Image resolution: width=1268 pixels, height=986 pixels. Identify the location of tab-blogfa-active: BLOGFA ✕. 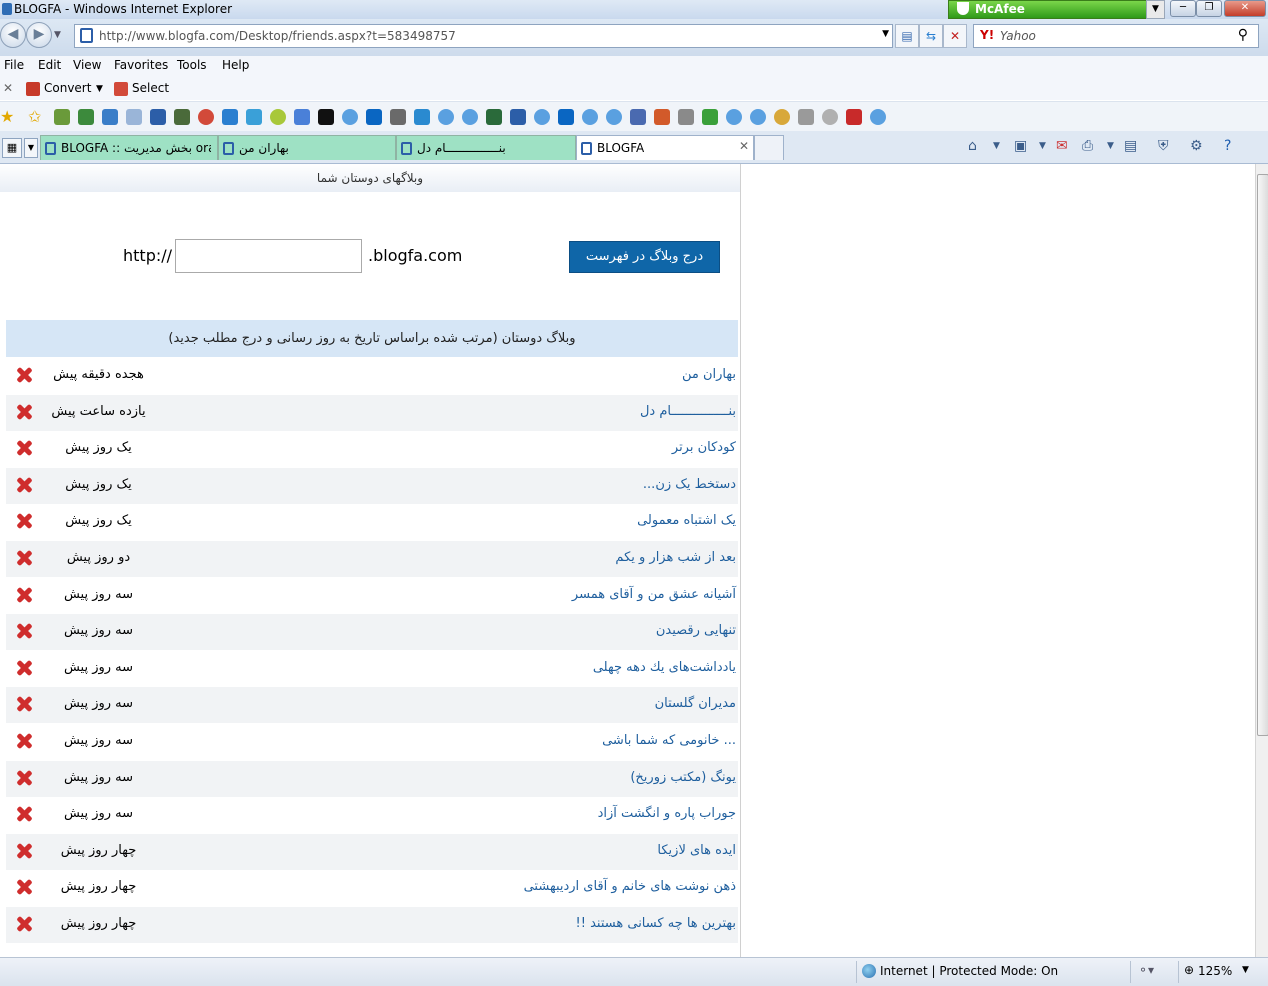
(665, 147).